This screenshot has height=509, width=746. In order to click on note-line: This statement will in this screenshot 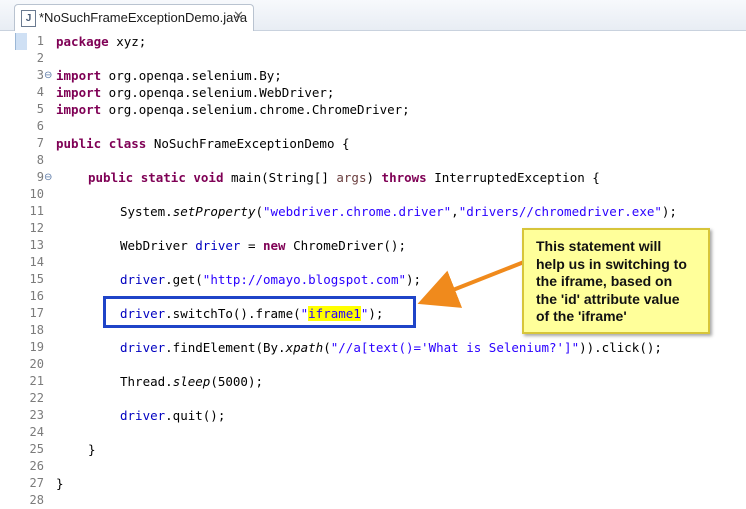, I will do `click(599, 246)`.